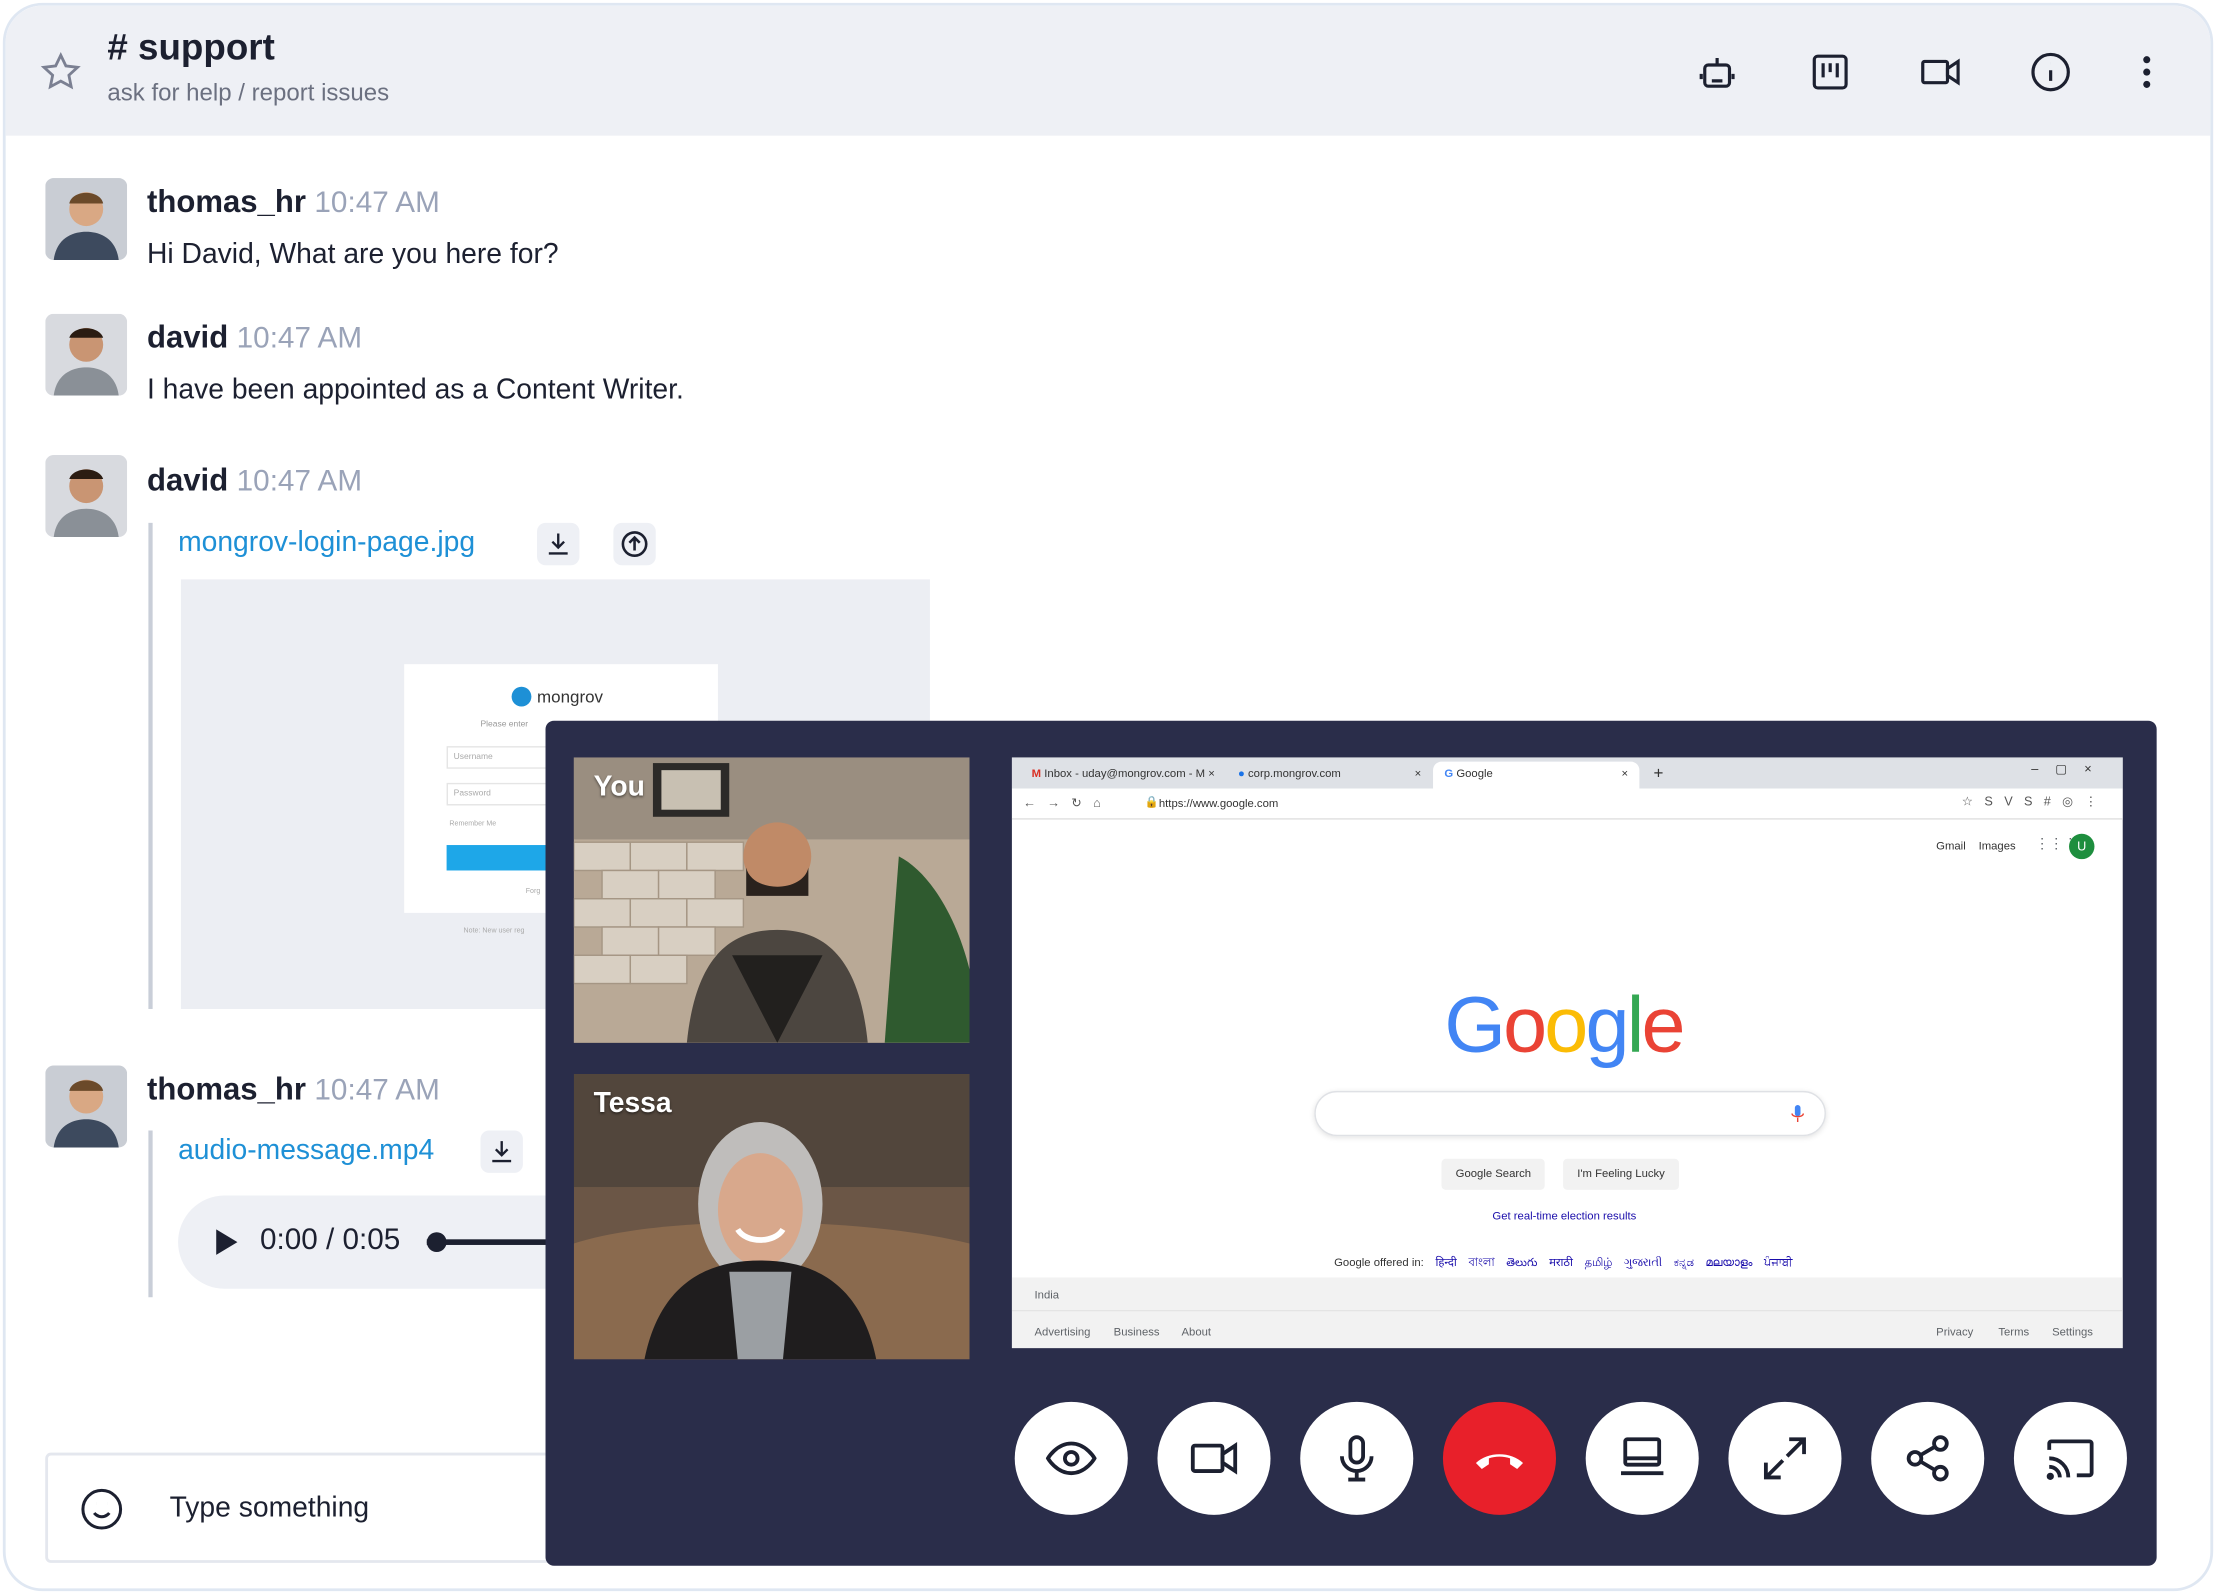 This screenshot has height=1594, width=2216. What do you see at coordinates (2082, 846) in the screenshot?
I see `account-avatar: U` at bounding box center [2082, 846].